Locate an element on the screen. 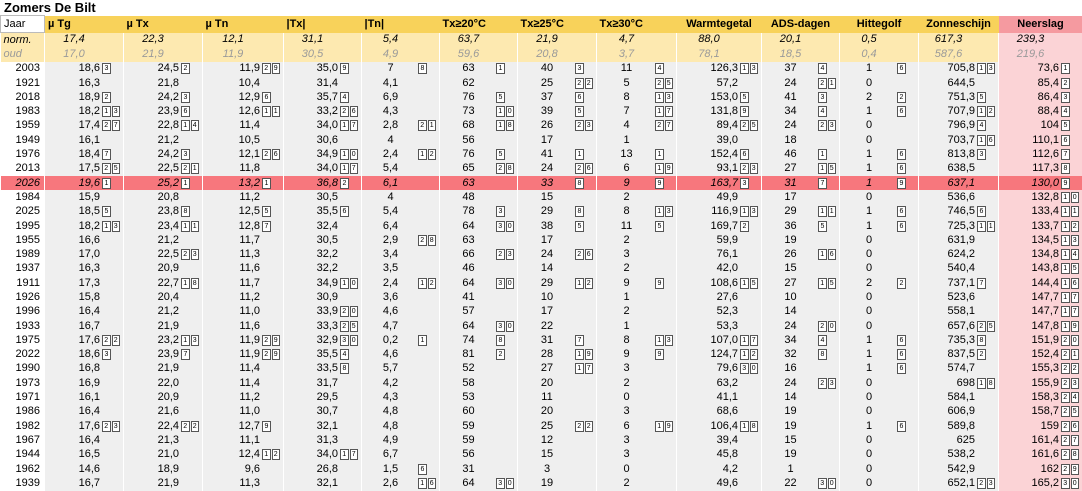  year-cell: 1962 is located at coordinates (23, 469).